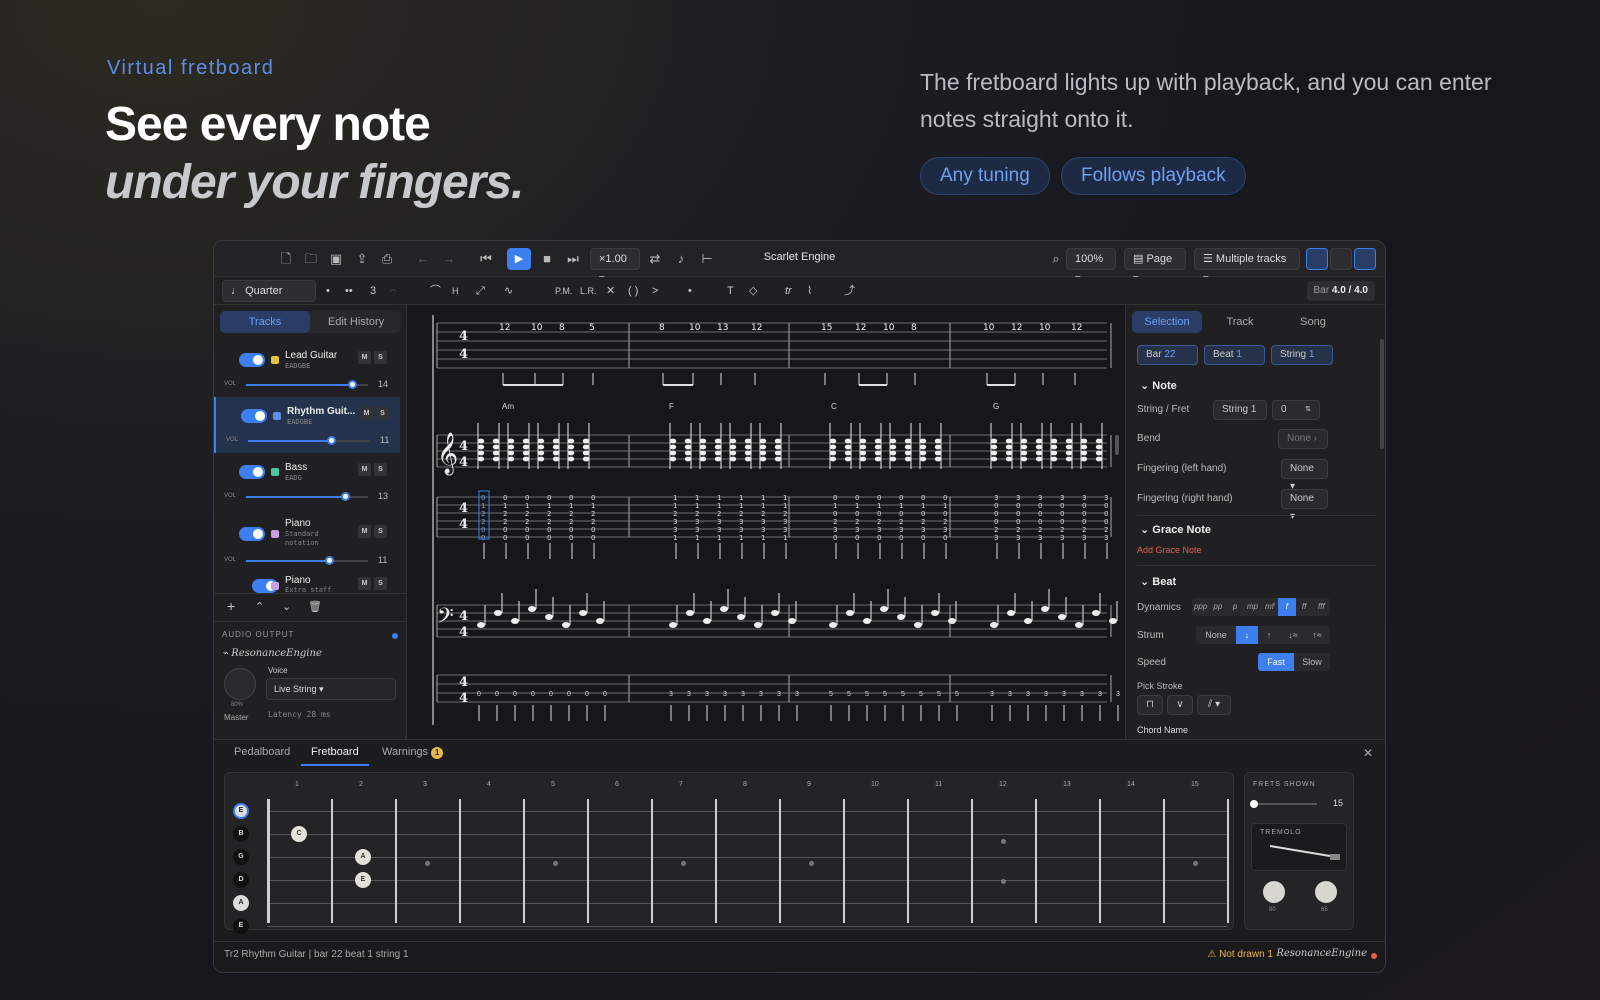  I want to click on play-button: ▶, so click(519, 259).